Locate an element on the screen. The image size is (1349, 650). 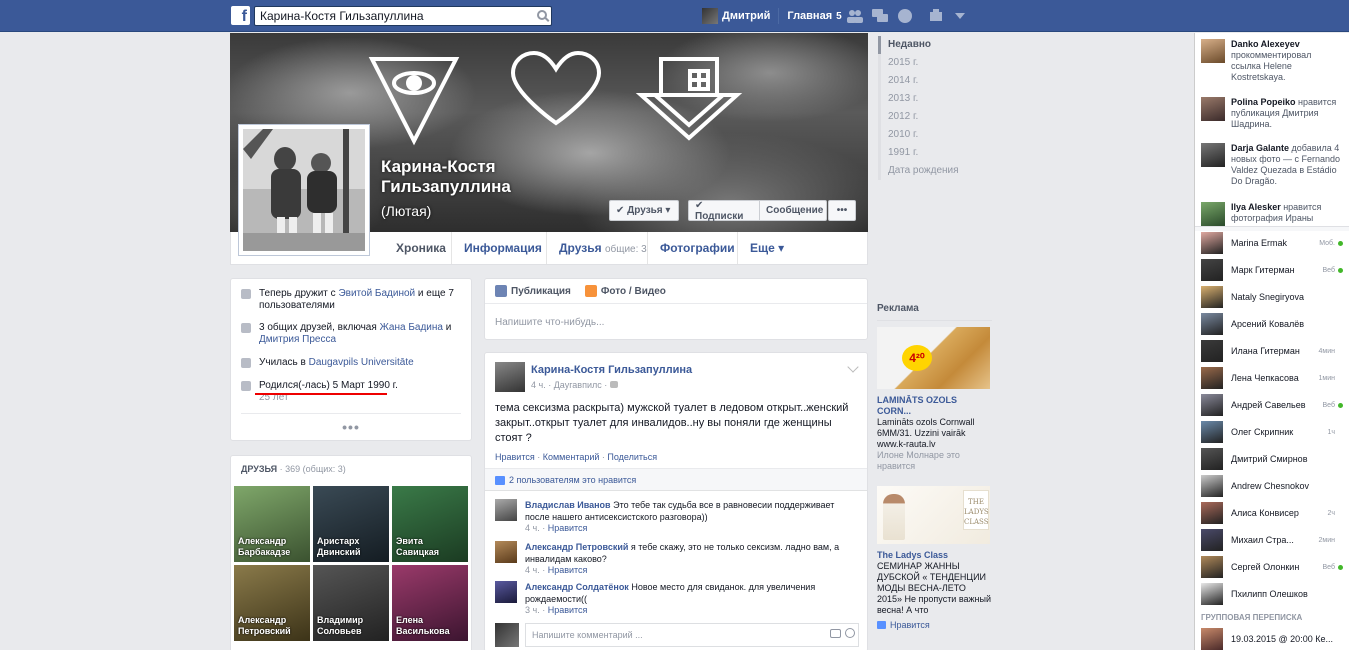
chat-contact: Marina Ermak Моб. is located at coordinates (1272, 243).